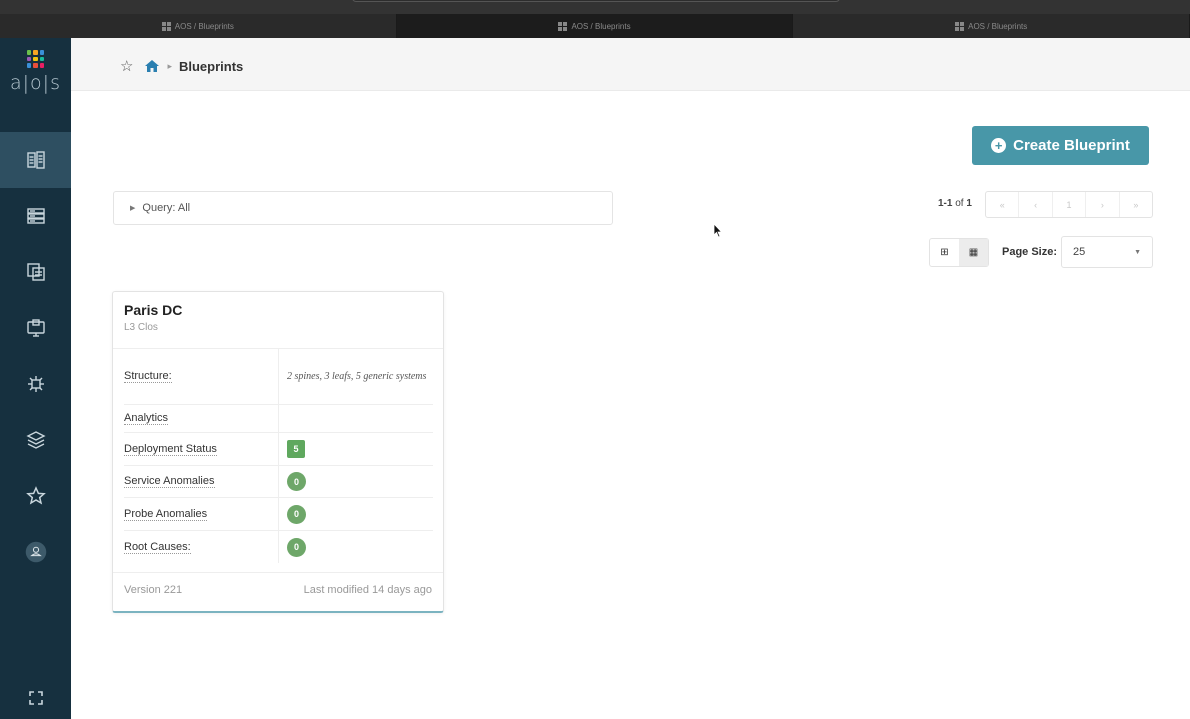  What do you see at coordinates (211, 66) in the screenshot?
I see `breadcrumb-current: Blueprints` at bounding box center [211, 66].